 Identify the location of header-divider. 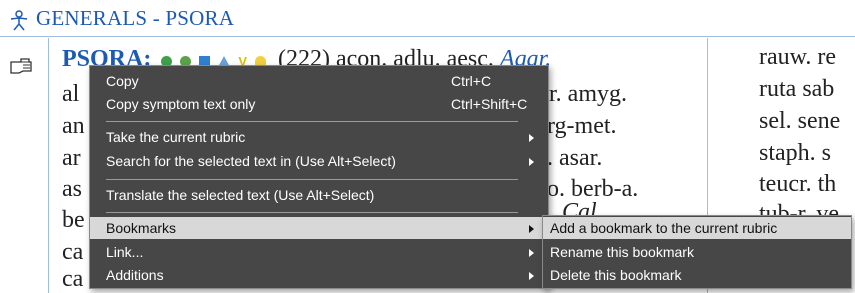
(427, 36).